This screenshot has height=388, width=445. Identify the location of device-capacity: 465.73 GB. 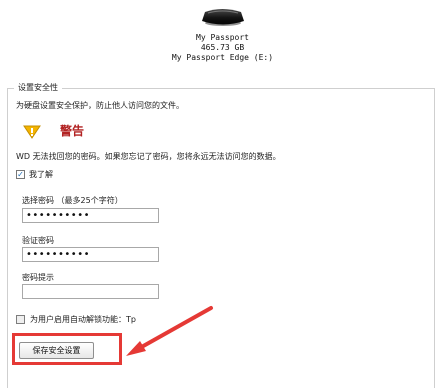
(222, 47).